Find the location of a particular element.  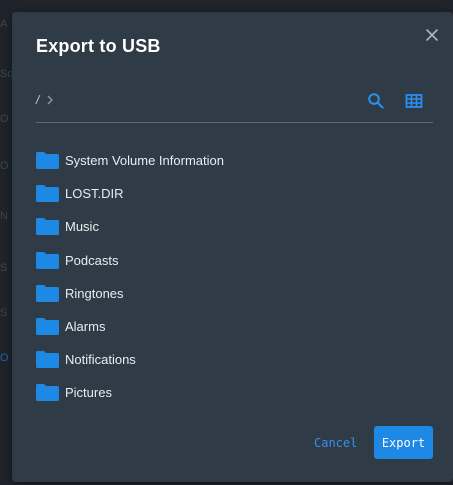

cancel-button: Cancel is located at coordinates (335, 443).